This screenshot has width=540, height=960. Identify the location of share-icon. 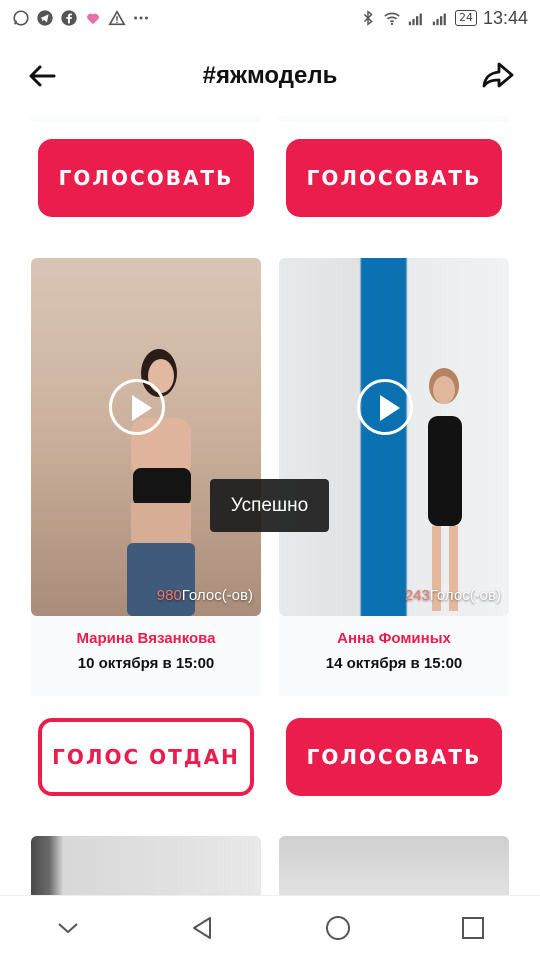
(498, 75).